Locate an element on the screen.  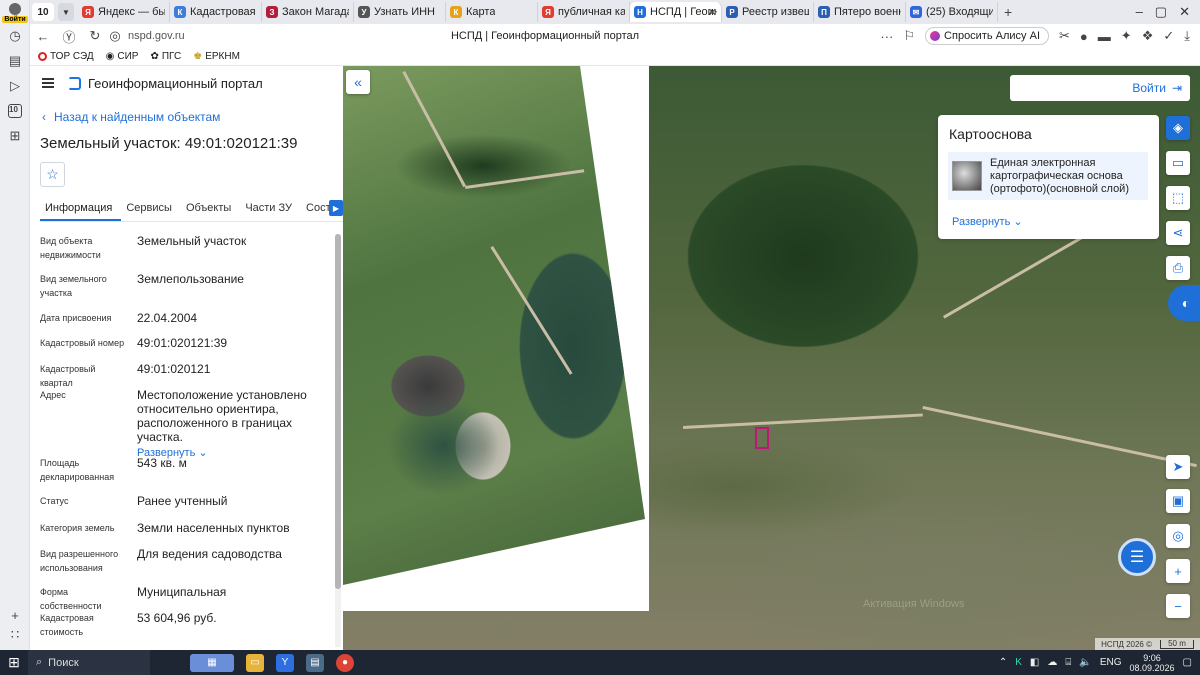
minus-icon: − is located at coordinates (1178, 606).